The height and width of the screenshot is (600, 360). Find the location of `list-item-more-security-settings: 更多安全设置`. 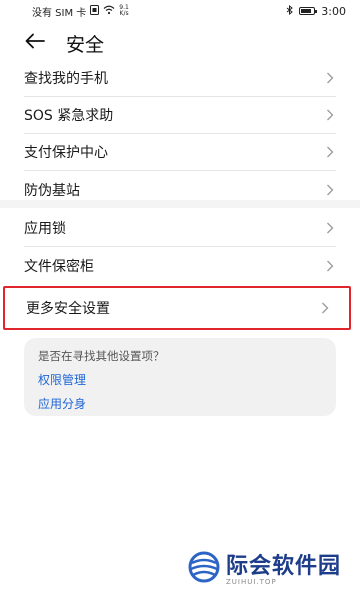

list-item-more-security-settings: 更多安全设置 is located at coordinates (177, 308).